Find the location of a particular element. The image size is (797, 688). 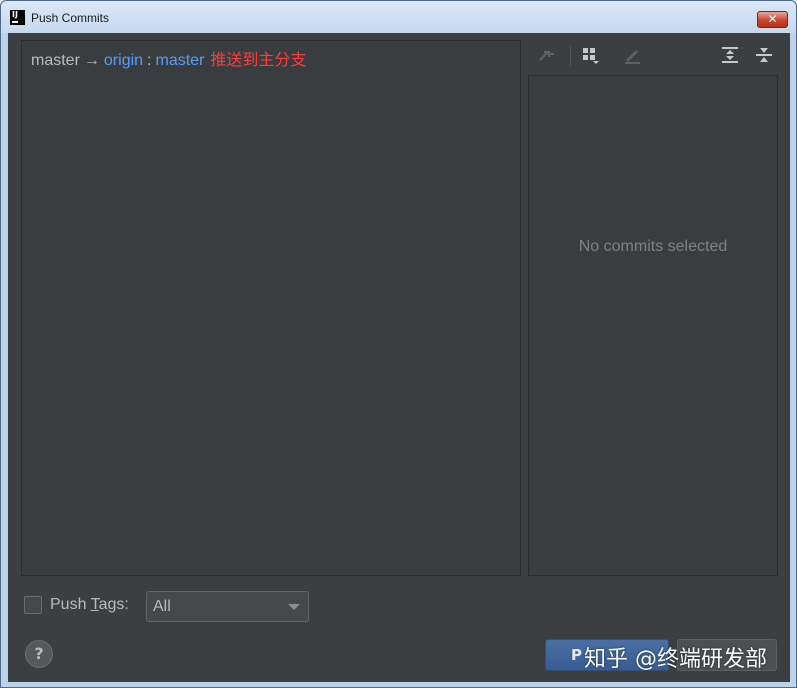

edit-icon is located at coordinates (632, 55).